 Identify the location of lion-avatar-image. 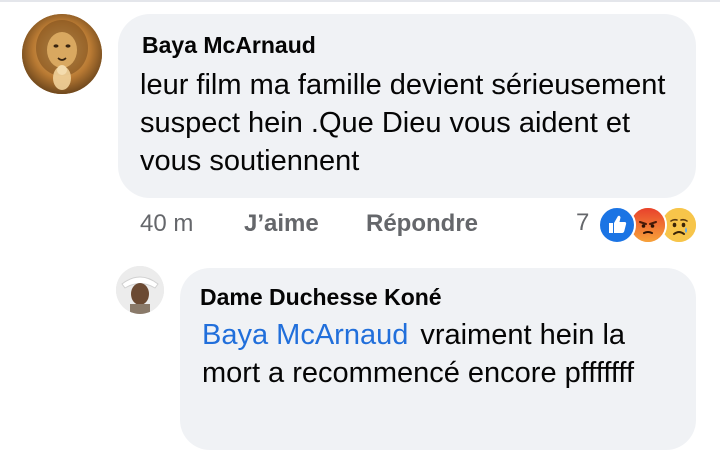
(62, 54).